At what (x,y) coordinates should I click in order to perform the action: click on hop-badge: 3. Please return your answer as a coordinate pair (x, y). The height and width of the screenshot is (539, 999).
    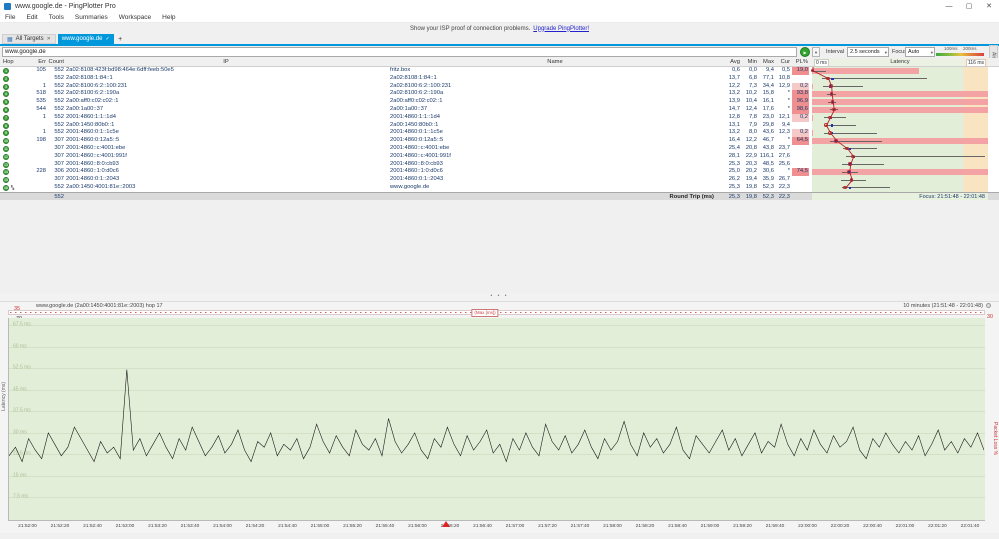
    Looking at the image, I should click on (6, 86).